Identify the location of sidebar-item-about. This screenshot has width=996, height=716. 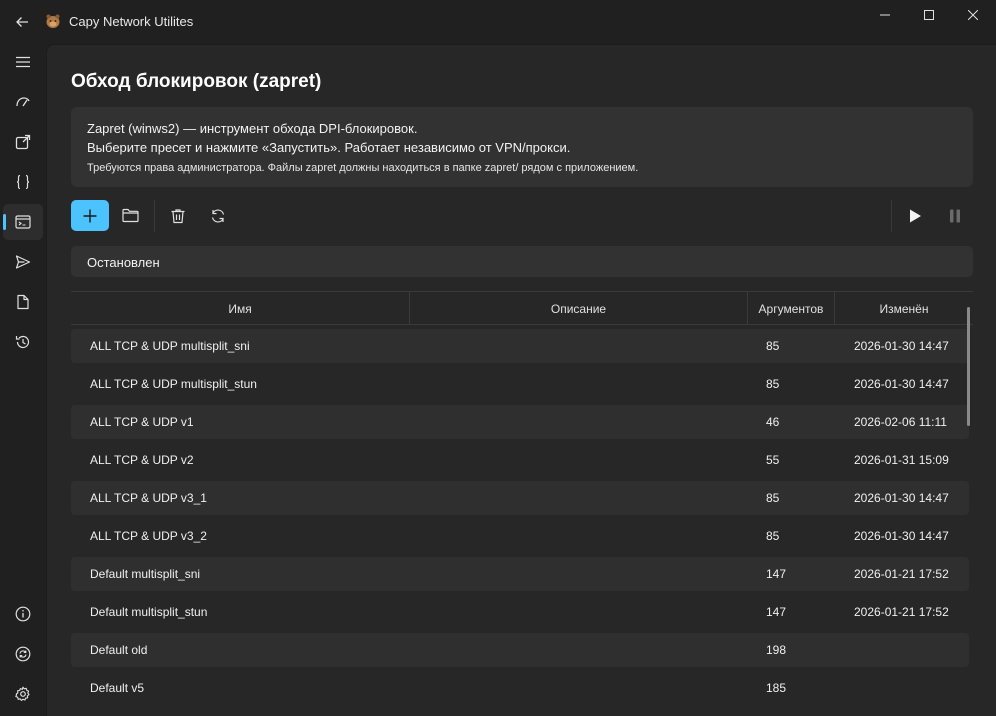
(23, 614).